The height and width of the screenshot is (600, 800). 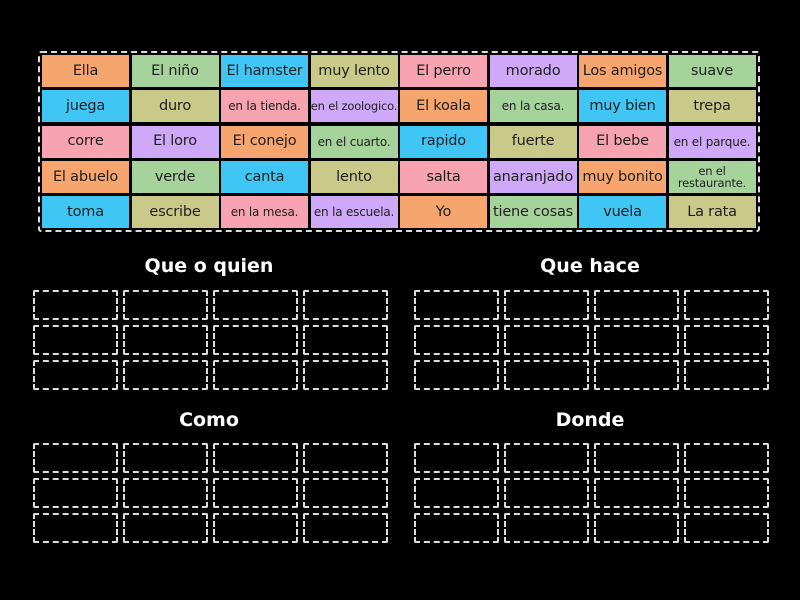 What do you see at coordinates (590, 420) in the screenshot?
I see `group-title-donde: Donde` at bounding box center [590, 420].